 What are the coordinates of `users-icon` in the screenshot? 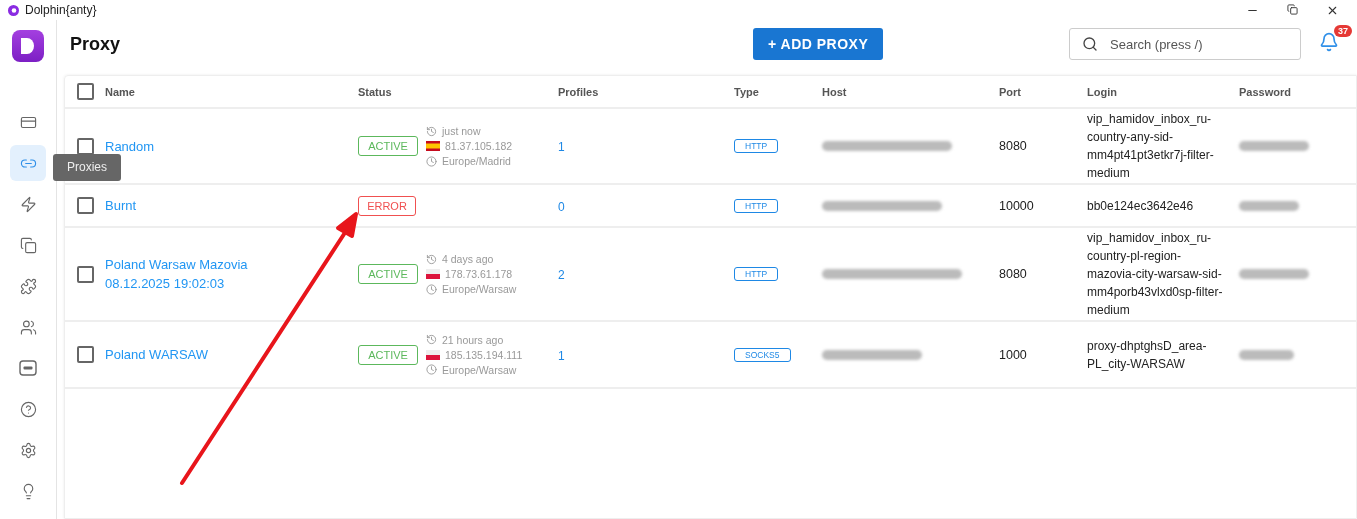 It's located at (28, 327).